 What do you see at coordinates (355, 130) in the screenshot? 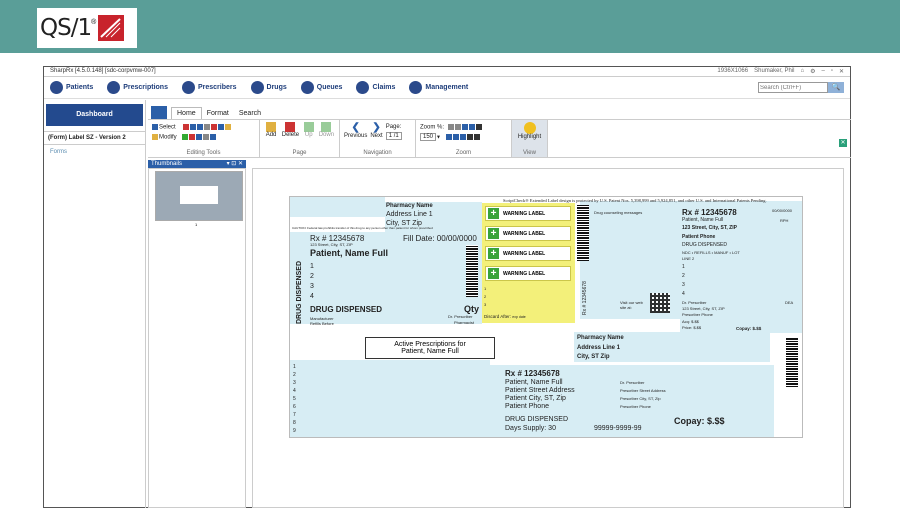
I see `previous-button: ❮ Previous` at bounding box center [355, 130].